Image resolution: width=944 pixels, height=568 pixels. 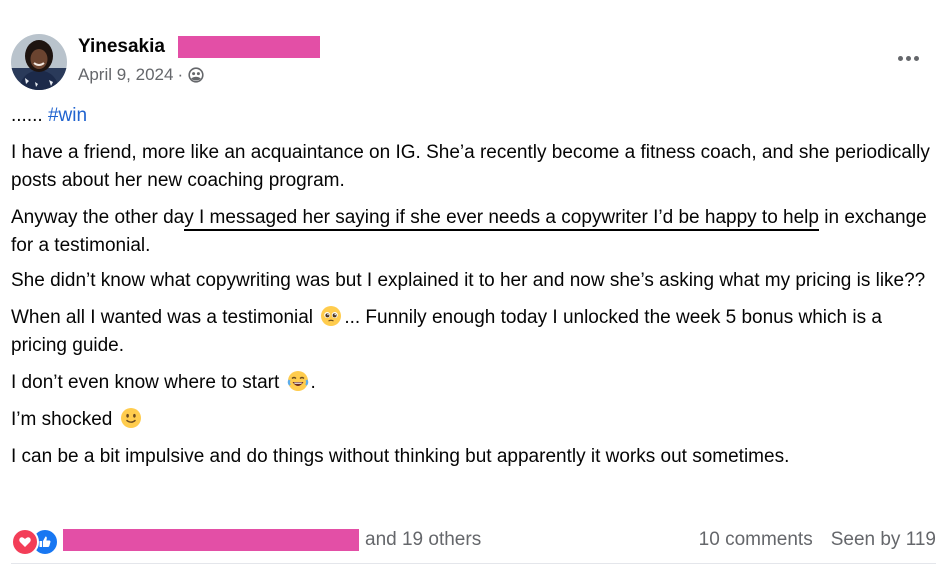 What do you see at coordinates (473, 563) in the screenshot?
I see `divider` at bounding box center [473, 563].